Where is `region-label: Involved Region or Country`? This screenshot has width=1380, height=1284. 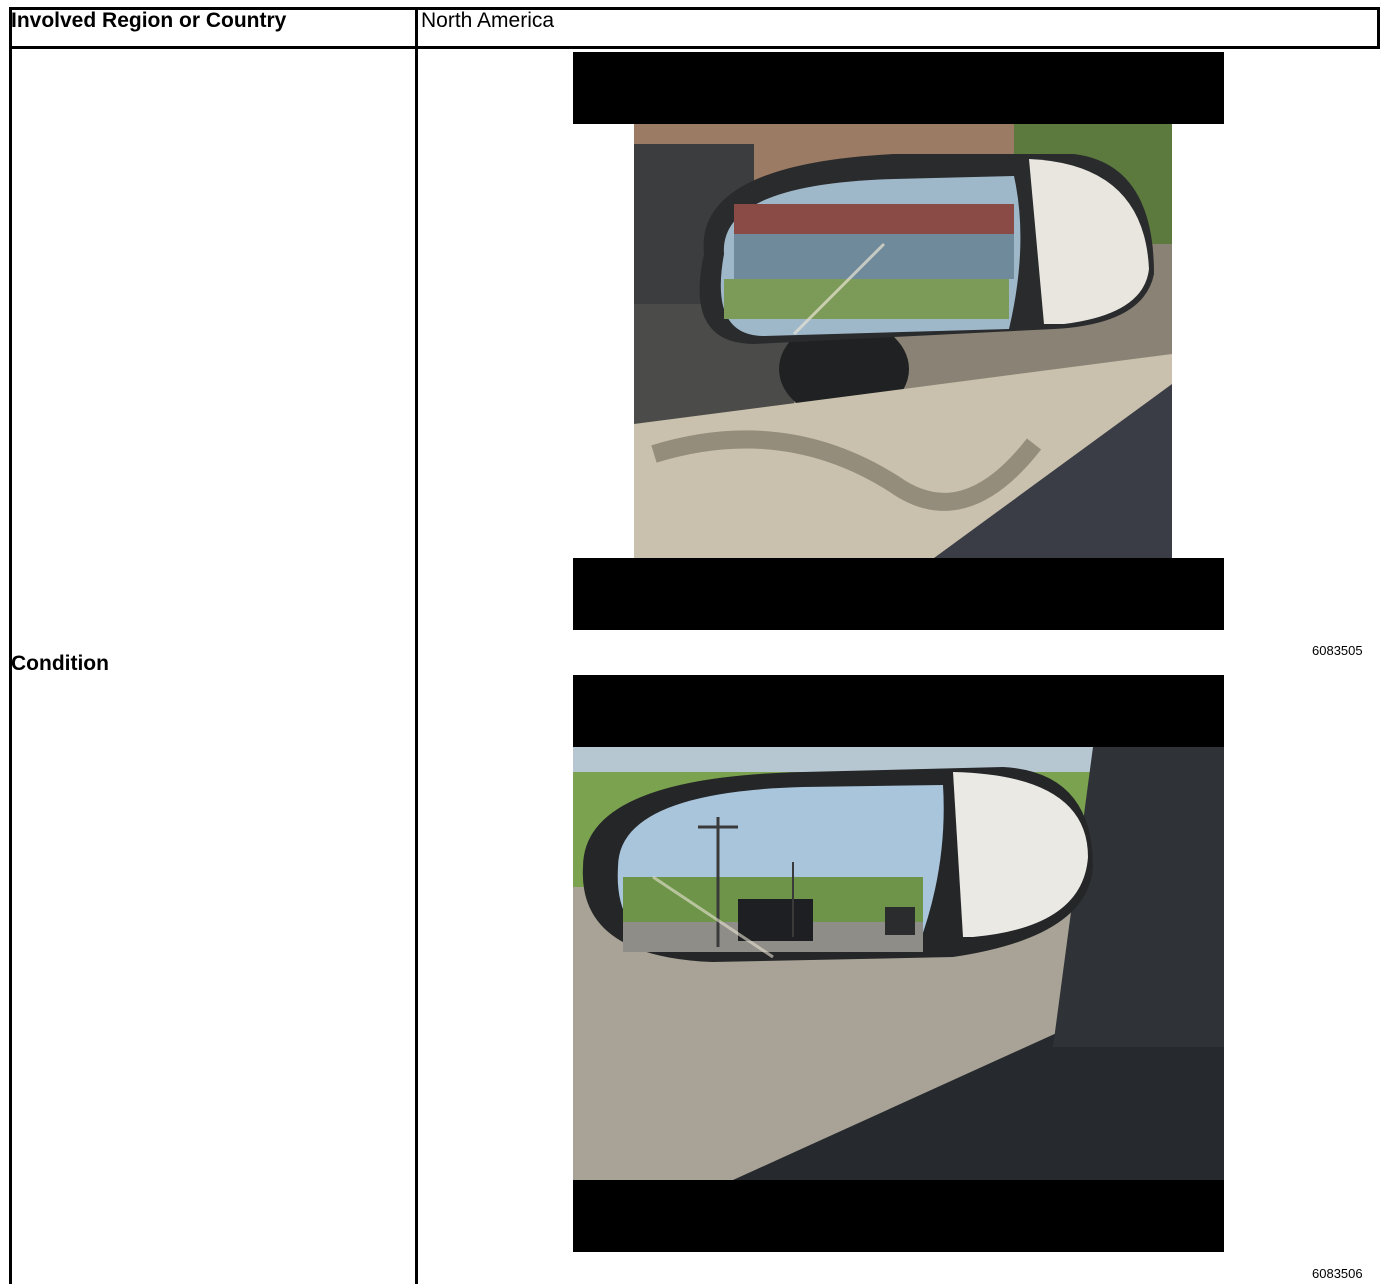
region-label: Involved Region or Country is located at coordinates (149, 20).